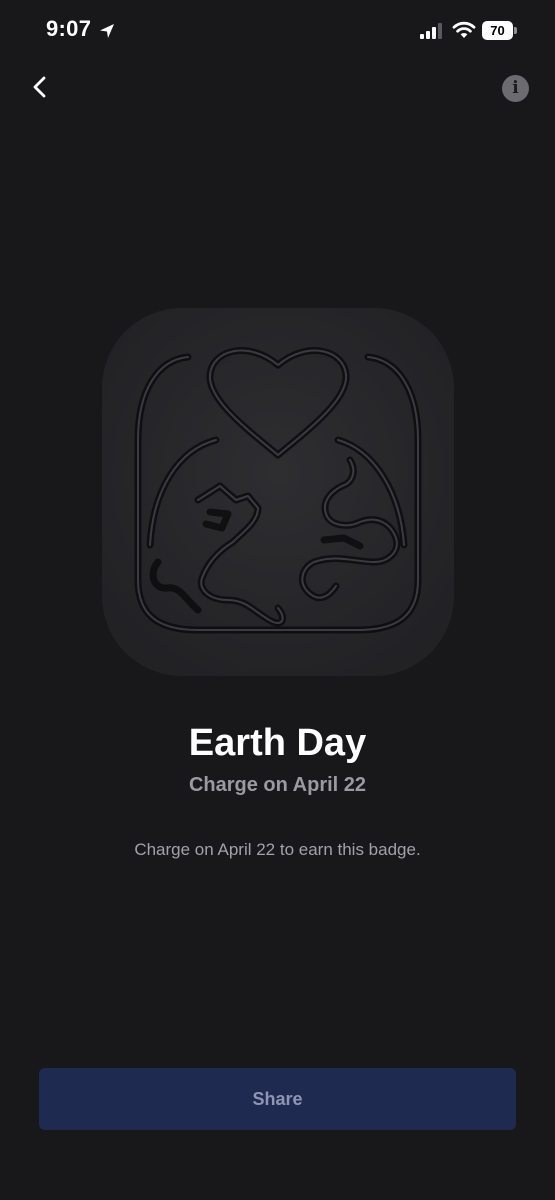  I want to click on badge-subtitle: Charge on April 22, so click(277, 785).